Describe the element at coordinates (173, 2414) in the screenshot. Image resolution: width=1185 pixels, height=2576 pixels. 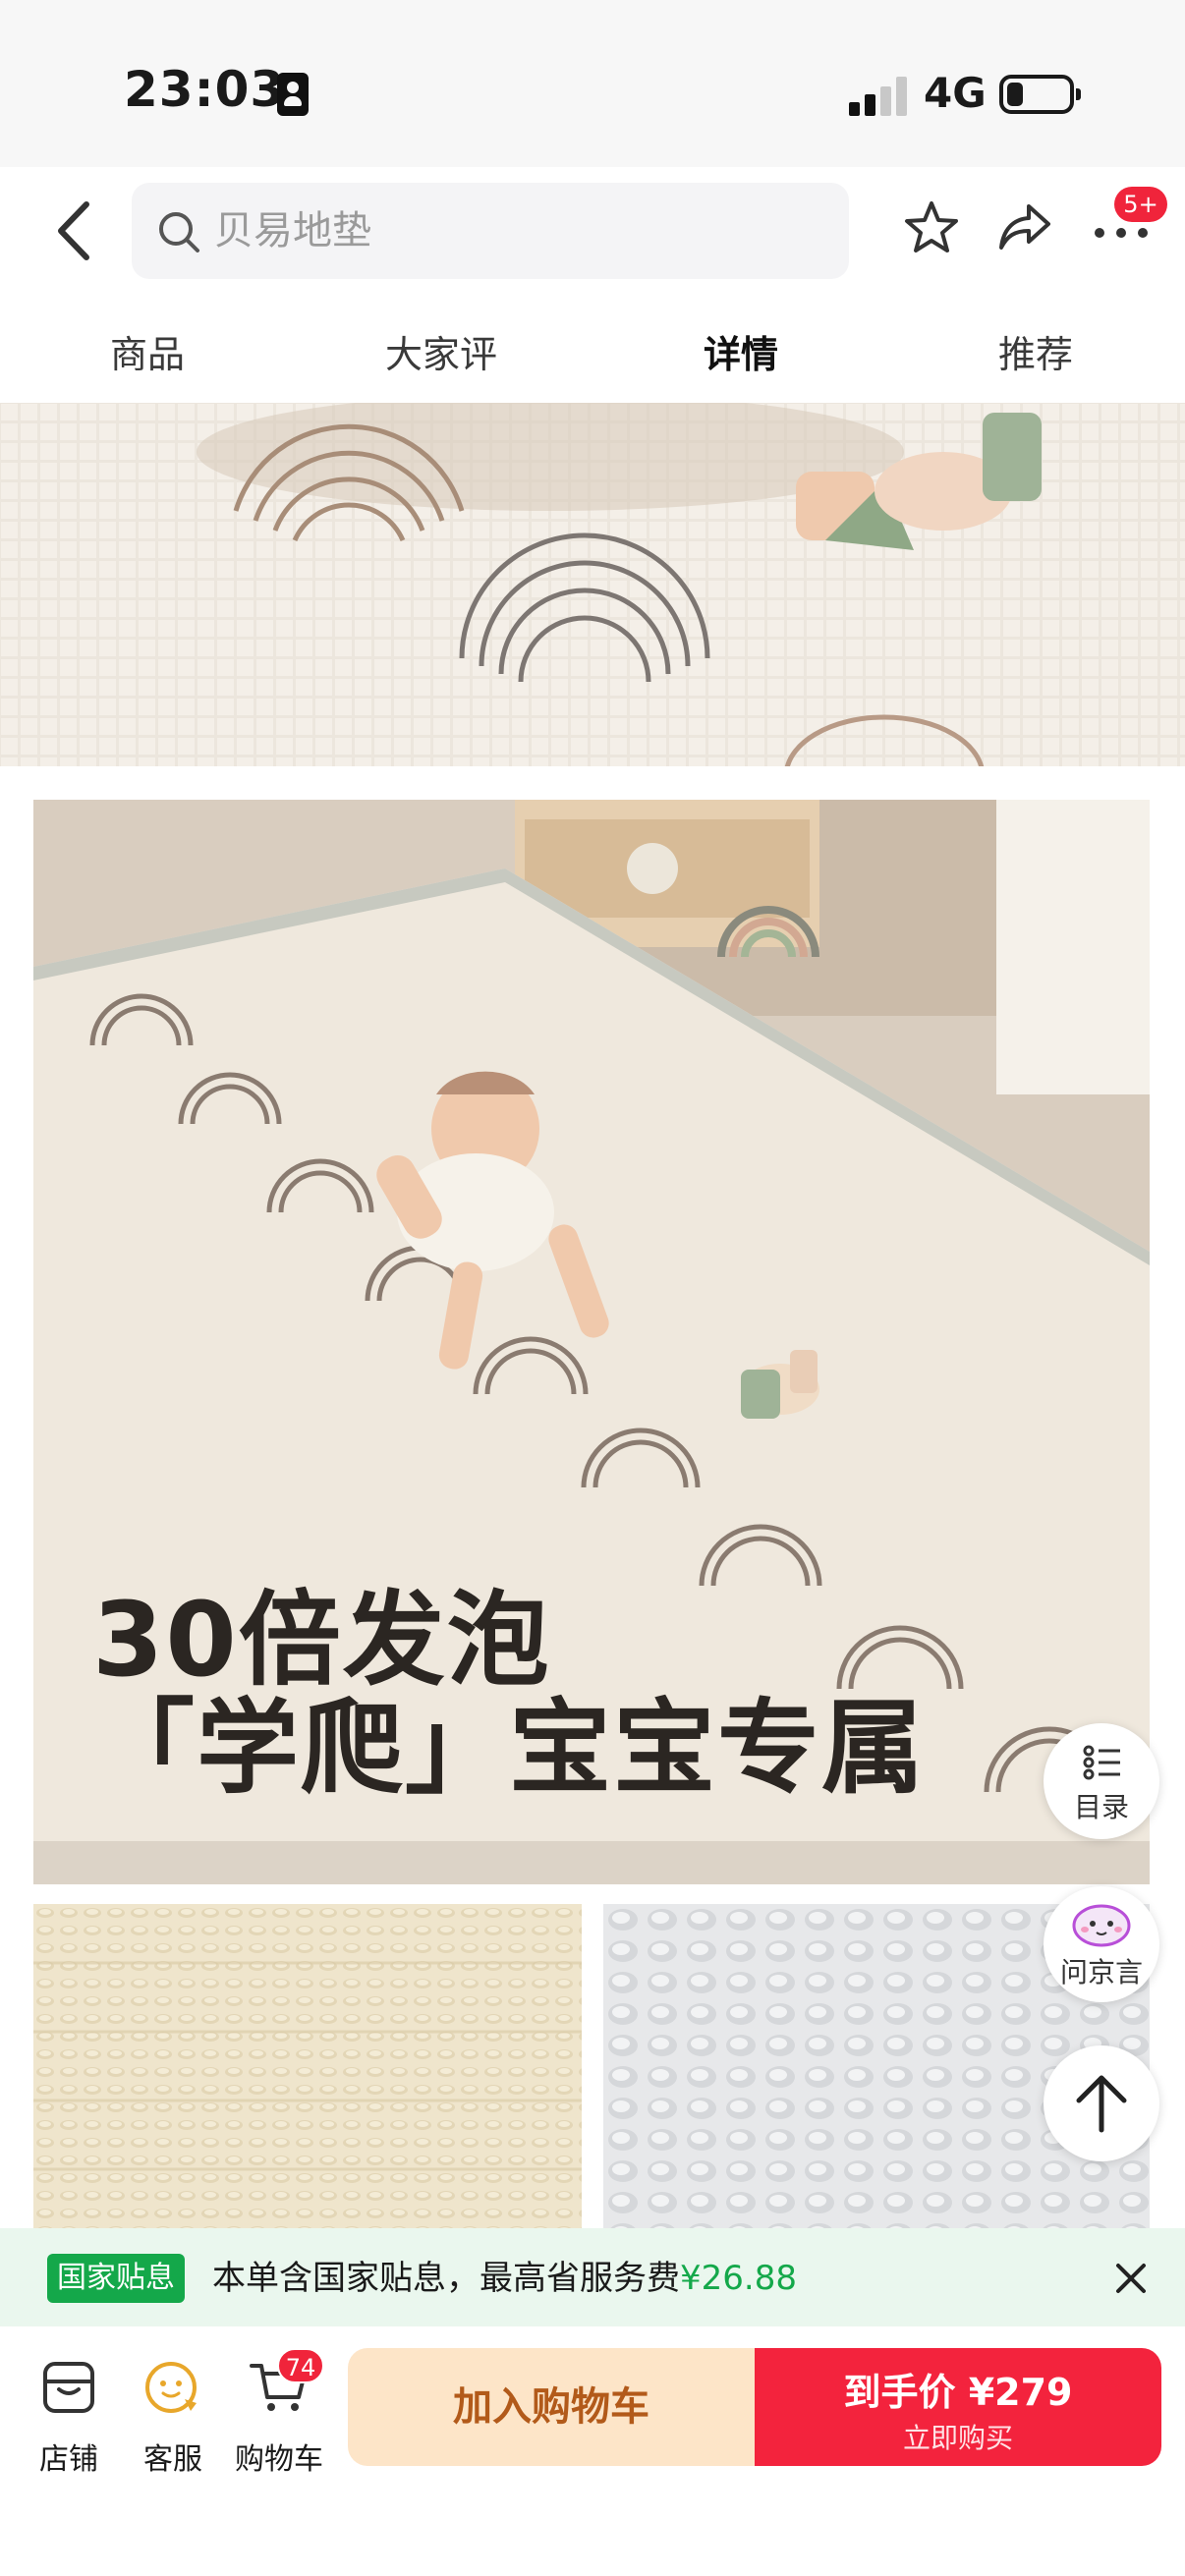
I see `service-button: 客服` at that location.